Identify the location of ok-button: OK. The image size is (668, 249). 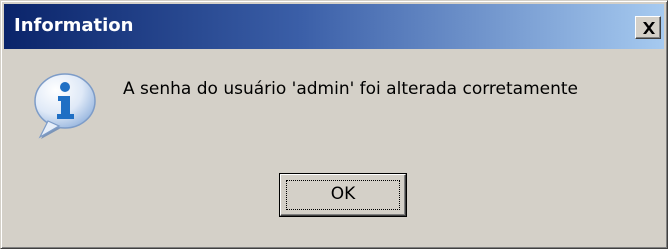
(343, 195).